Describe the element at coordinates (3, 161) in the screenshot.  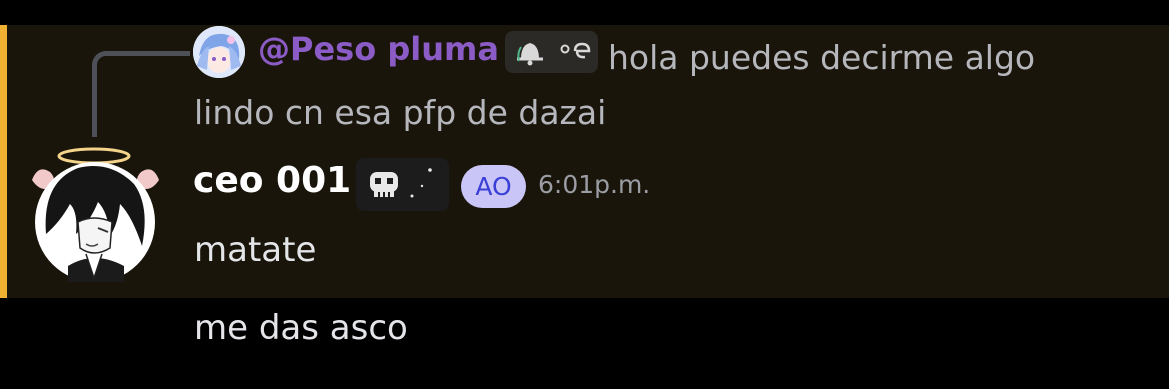
I see `mention-highlight-bar` at that location.